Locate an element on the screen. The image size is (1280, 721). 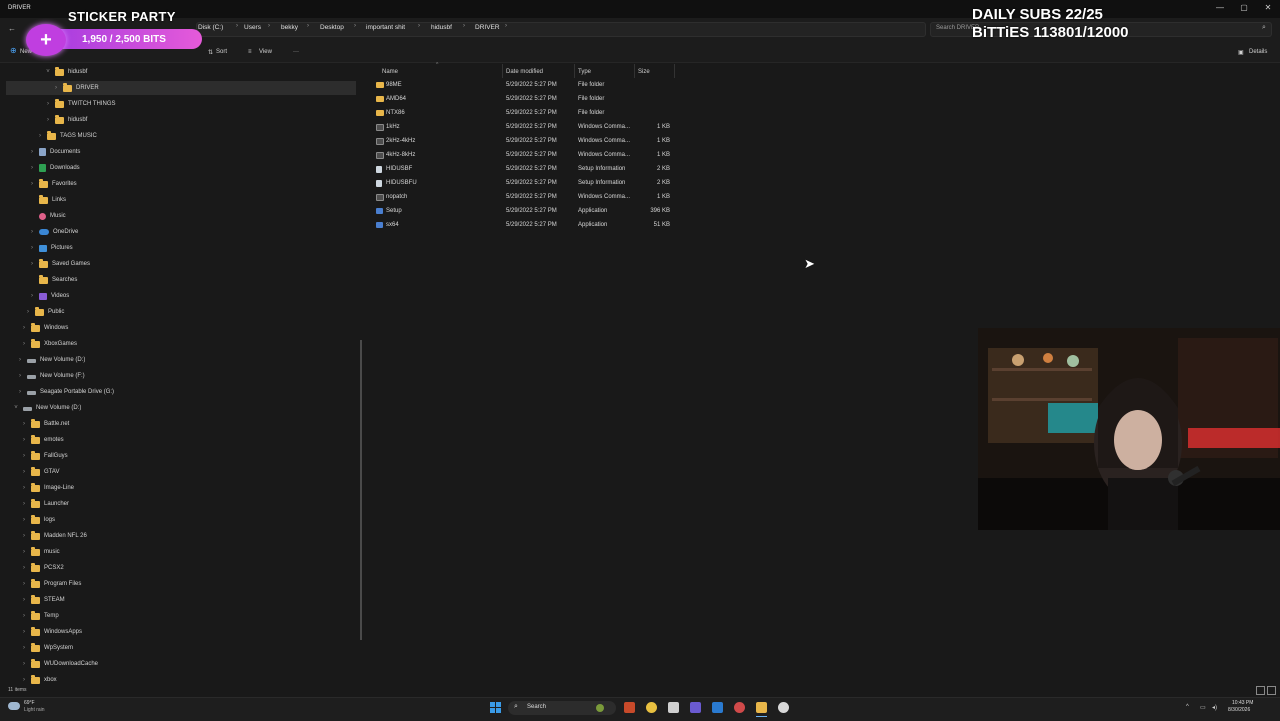
column-header-date: Date modified is located at coordinates (524, 72).